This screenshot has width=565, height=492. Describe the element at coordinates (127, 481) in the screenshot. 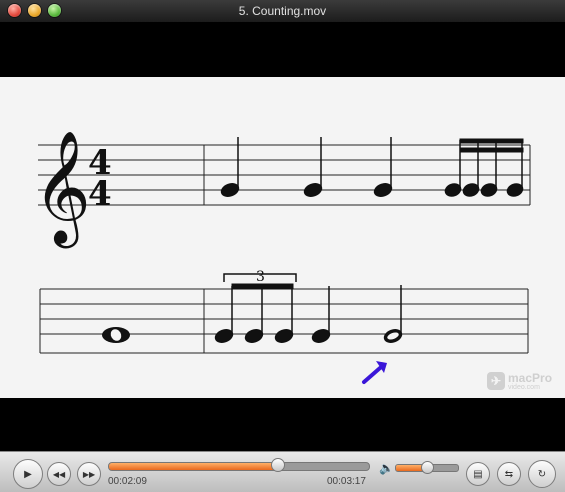

I see `elapsed-time: 00:02:09` at that location.